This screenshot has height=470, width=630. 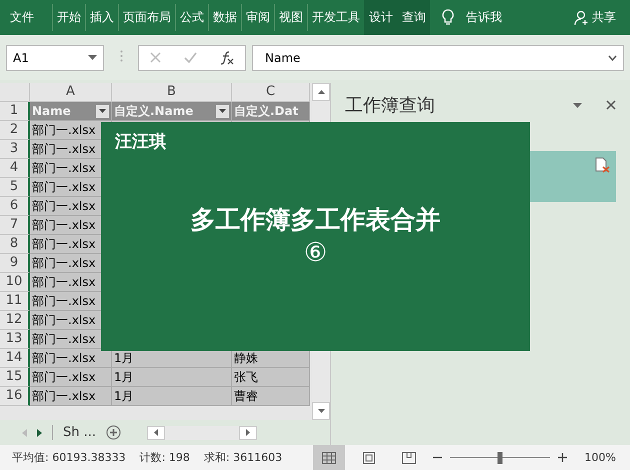 I want to click on table-cell: 张飞, so click(x=271, y=377).